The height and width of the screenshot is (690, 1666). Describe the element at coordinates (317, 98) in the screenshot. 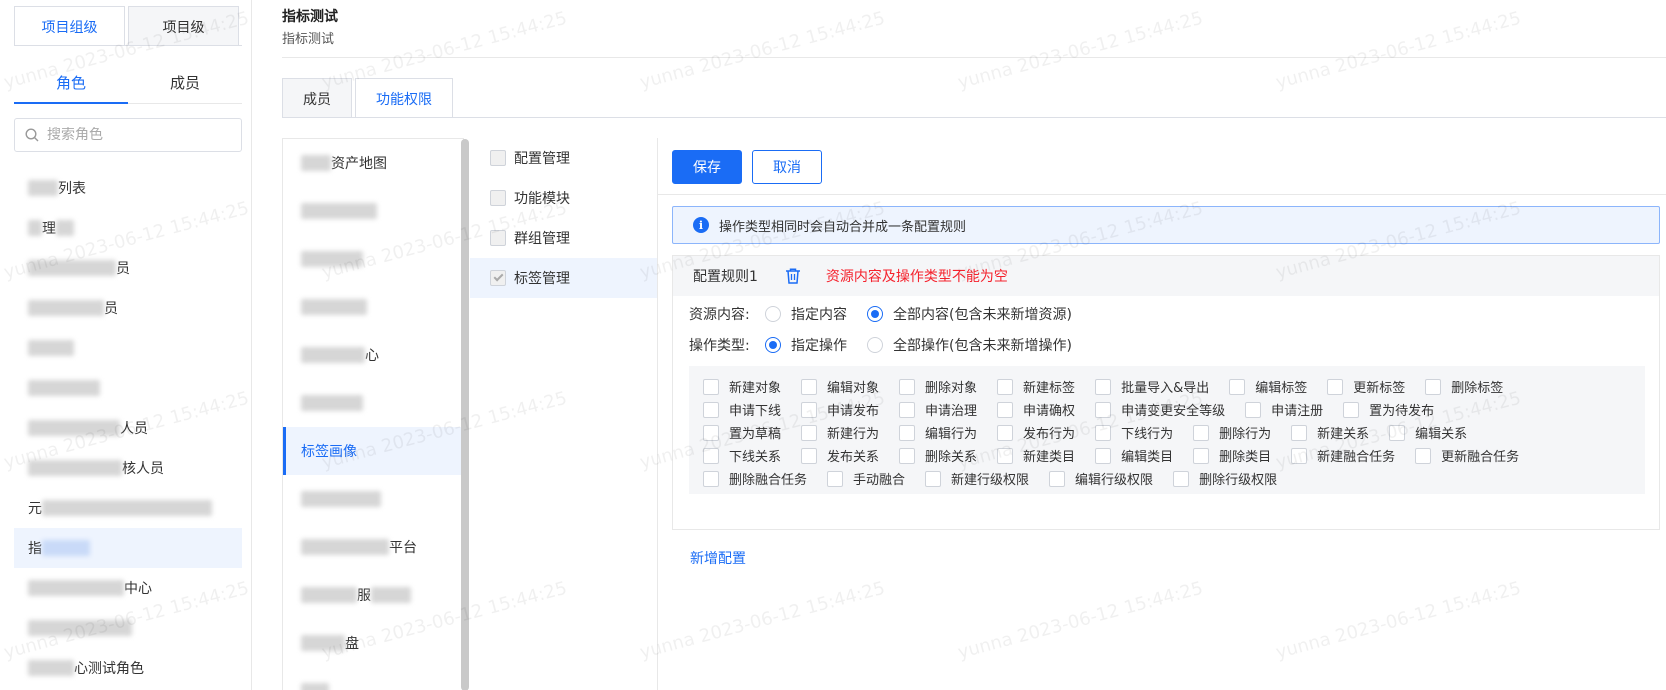

I see `tab-members-main: 成员` at that location.